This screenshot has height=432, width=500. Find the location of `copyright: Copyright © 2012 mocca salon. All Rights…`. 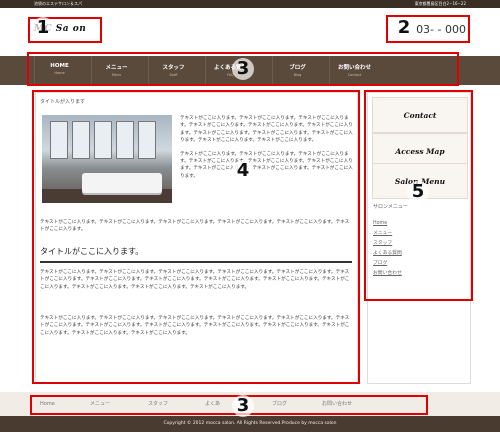

copyright: Copyright © 2012 mocca salon. All Rights… is located at coordinates (250, 424).